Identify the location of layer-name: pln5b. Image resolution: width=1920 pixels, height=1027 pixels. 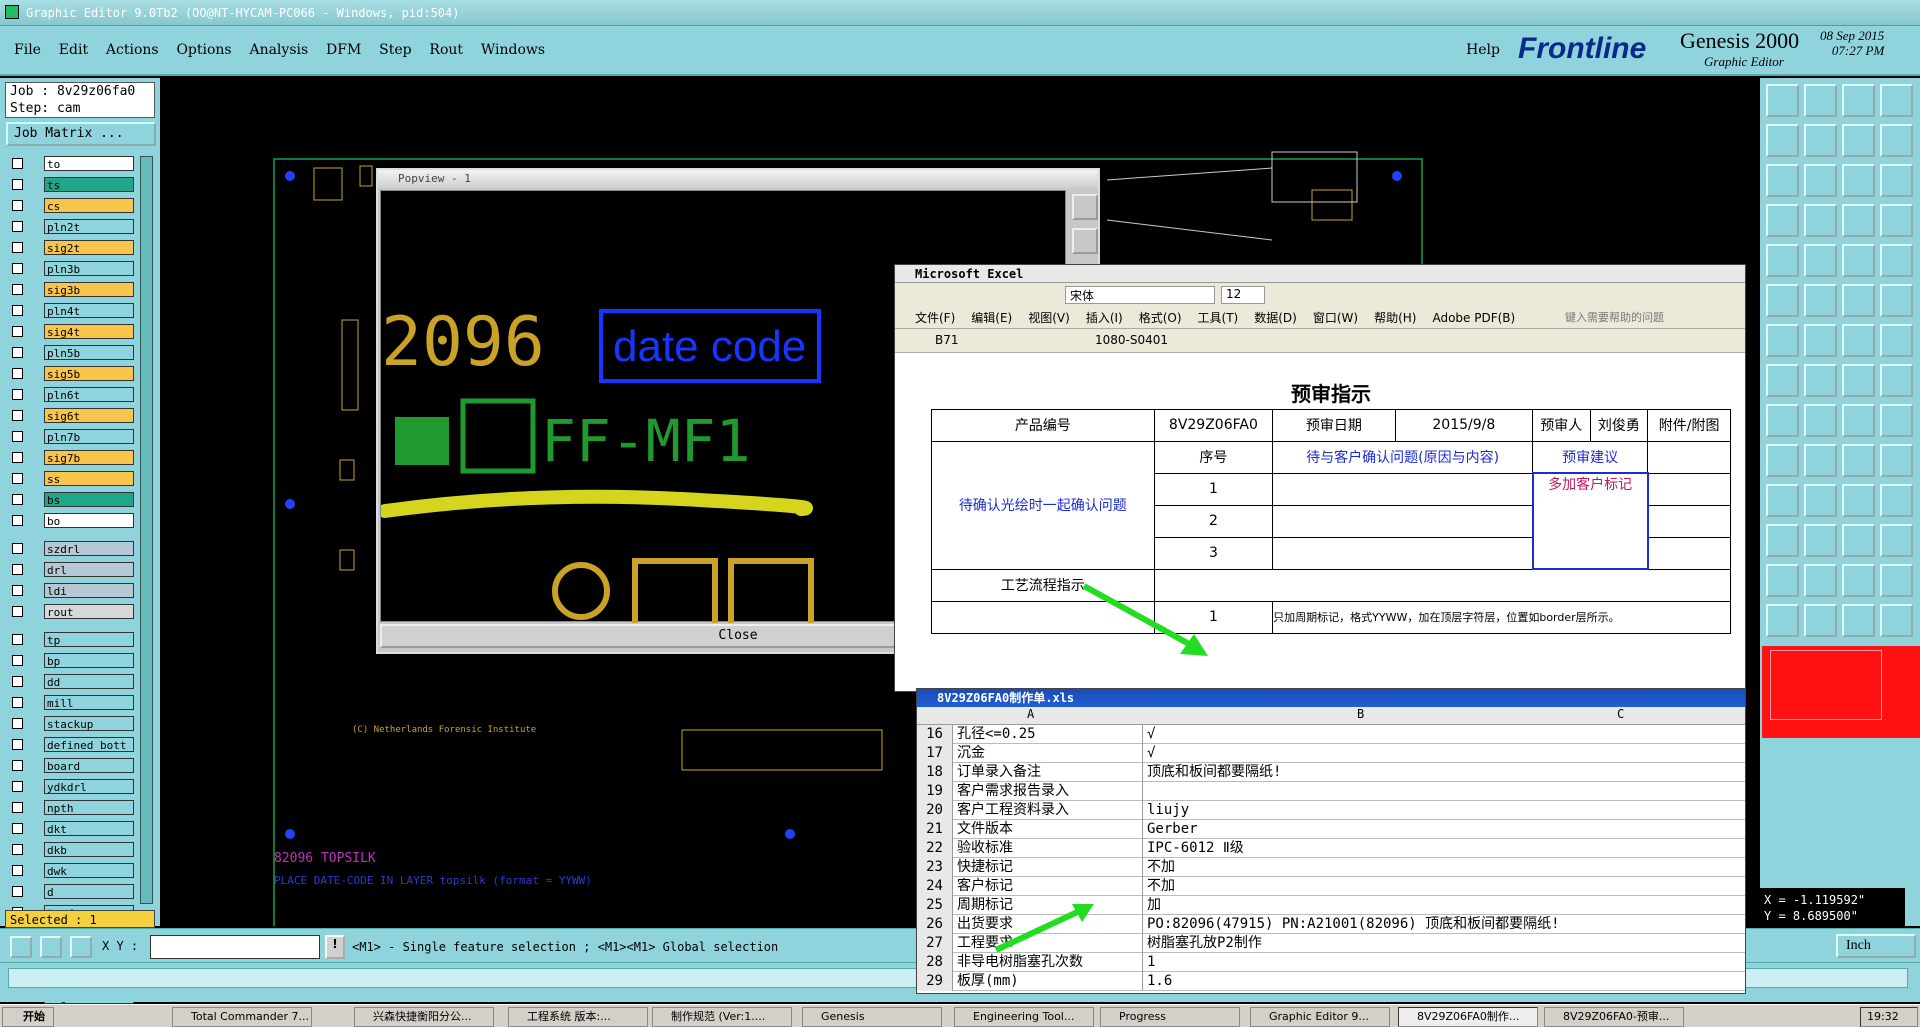
(89, 352).